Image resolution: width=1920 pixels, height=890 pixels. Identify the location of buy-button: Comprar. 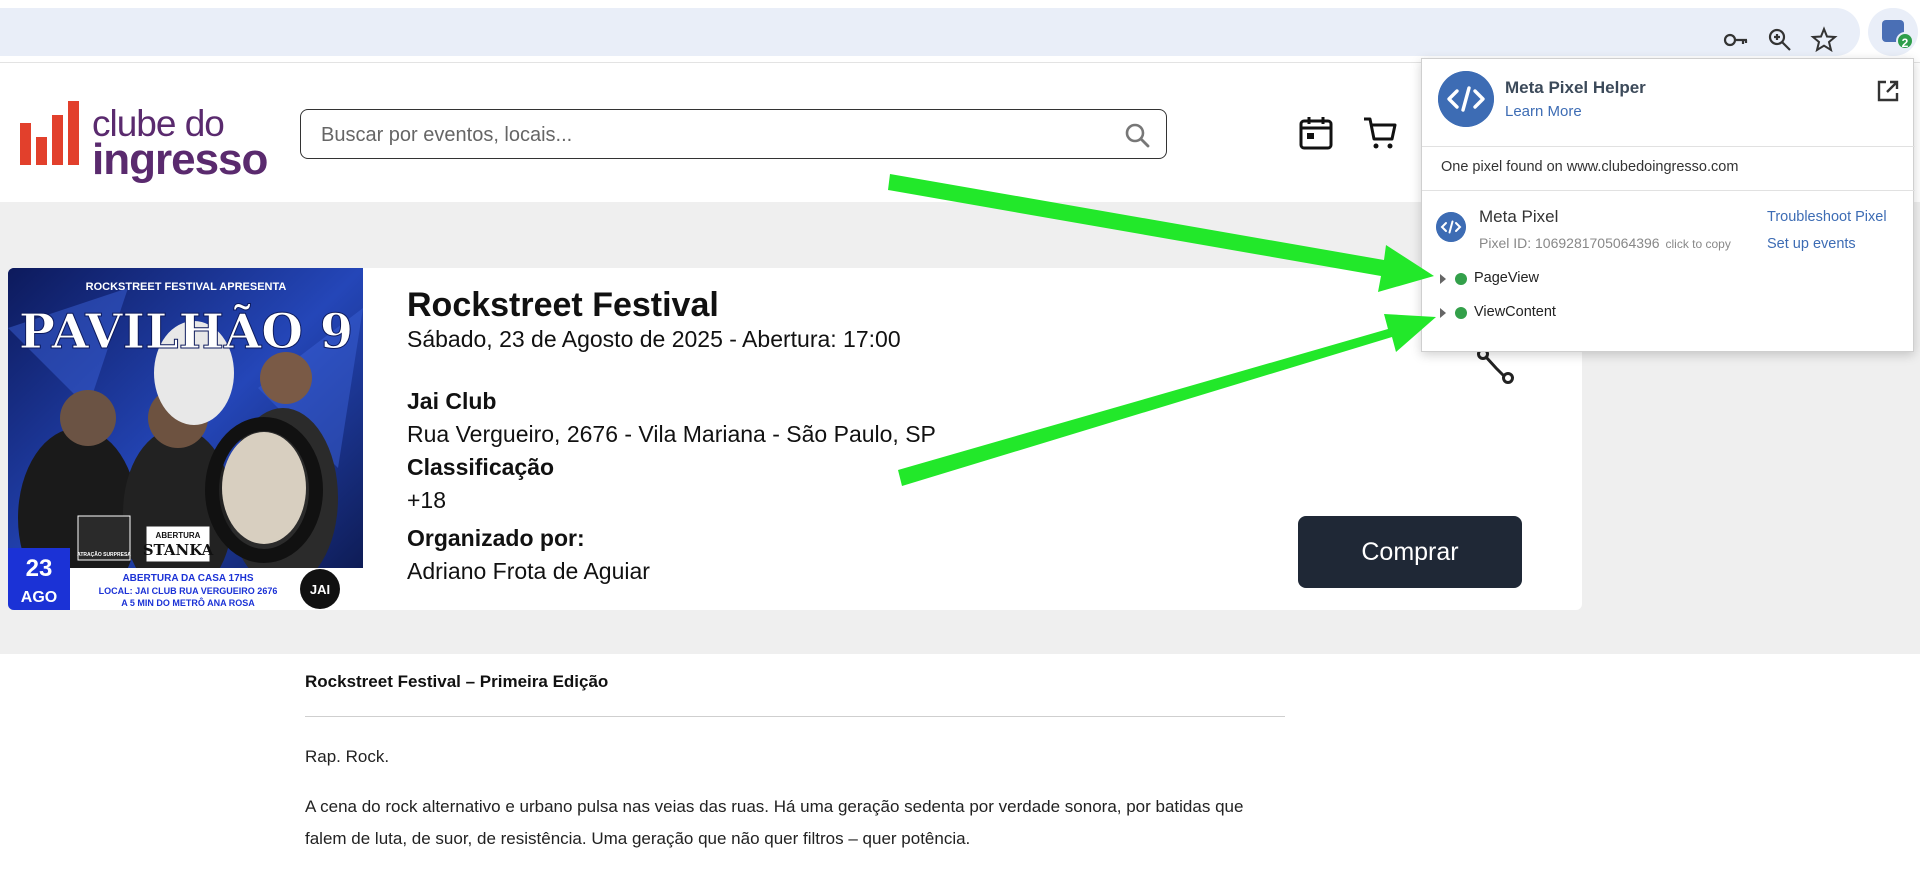
(1410, 552).